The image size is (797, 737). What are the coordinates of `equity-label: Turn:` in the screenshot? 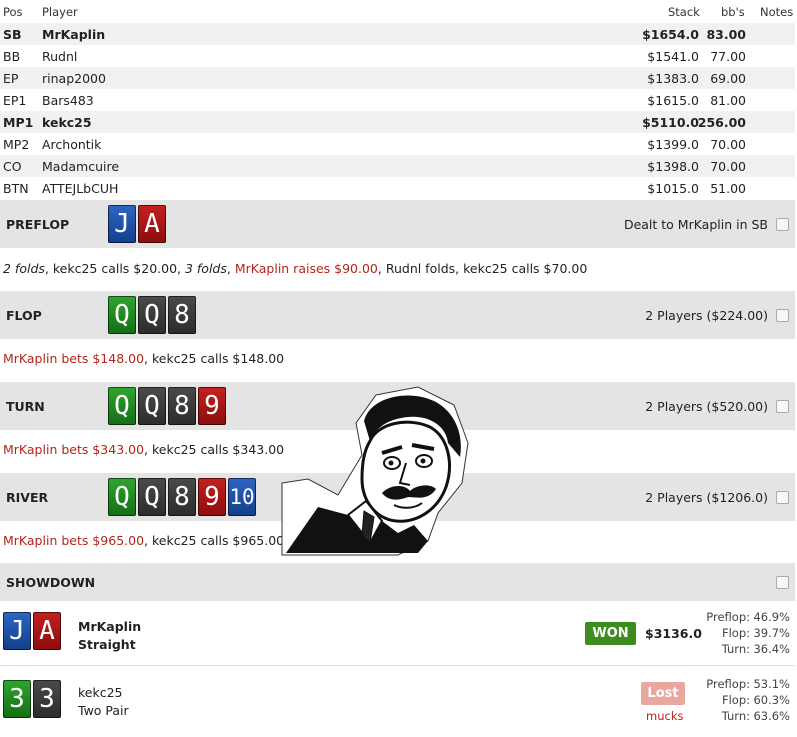 It's located at (735, 716).